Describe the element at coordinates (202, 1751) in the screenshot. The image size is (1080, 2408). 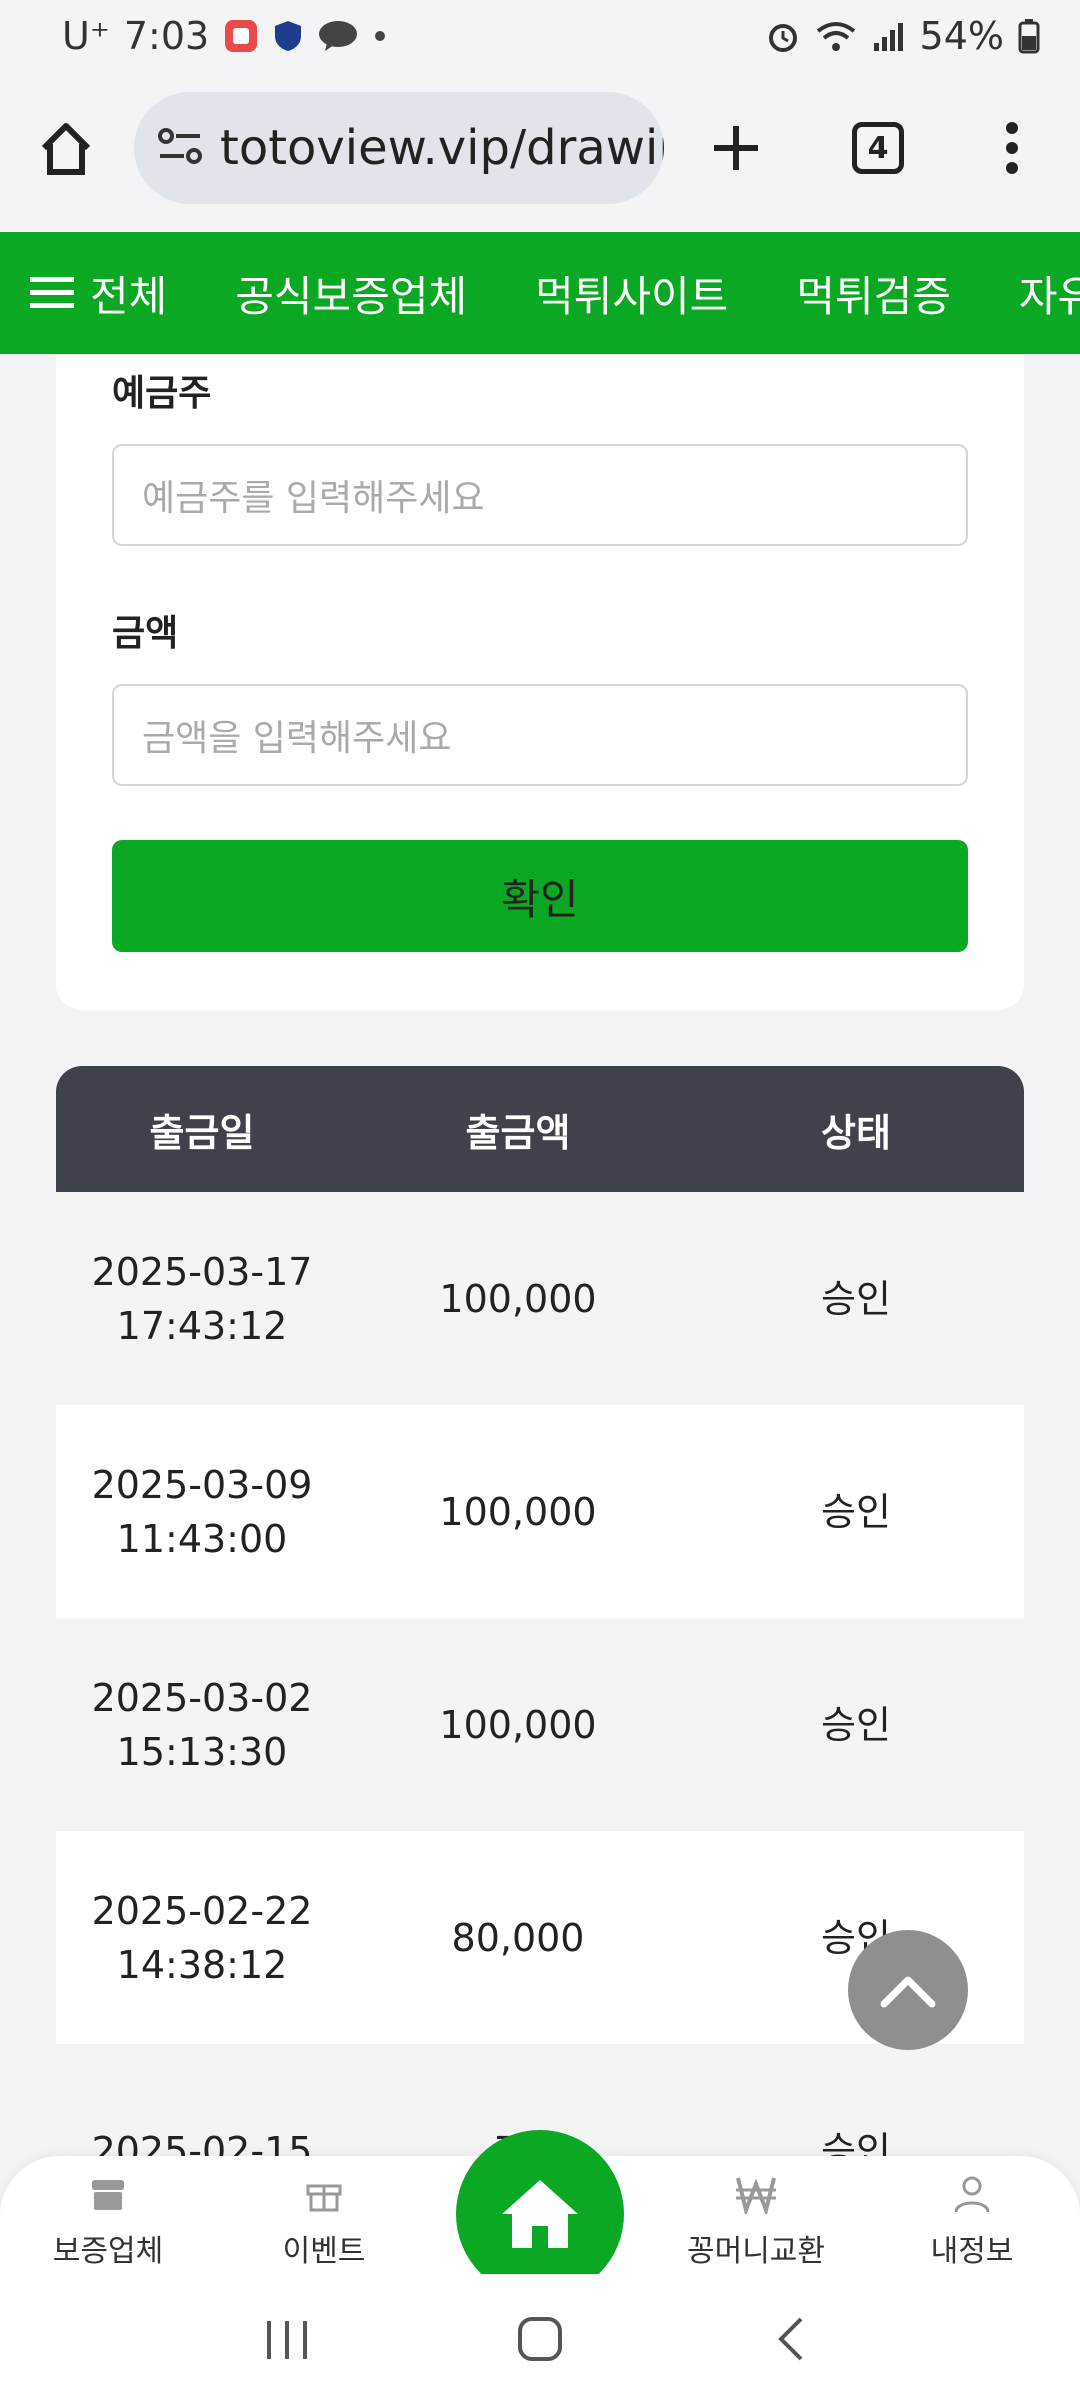
I see `time-text: 15:13:30` at that location.